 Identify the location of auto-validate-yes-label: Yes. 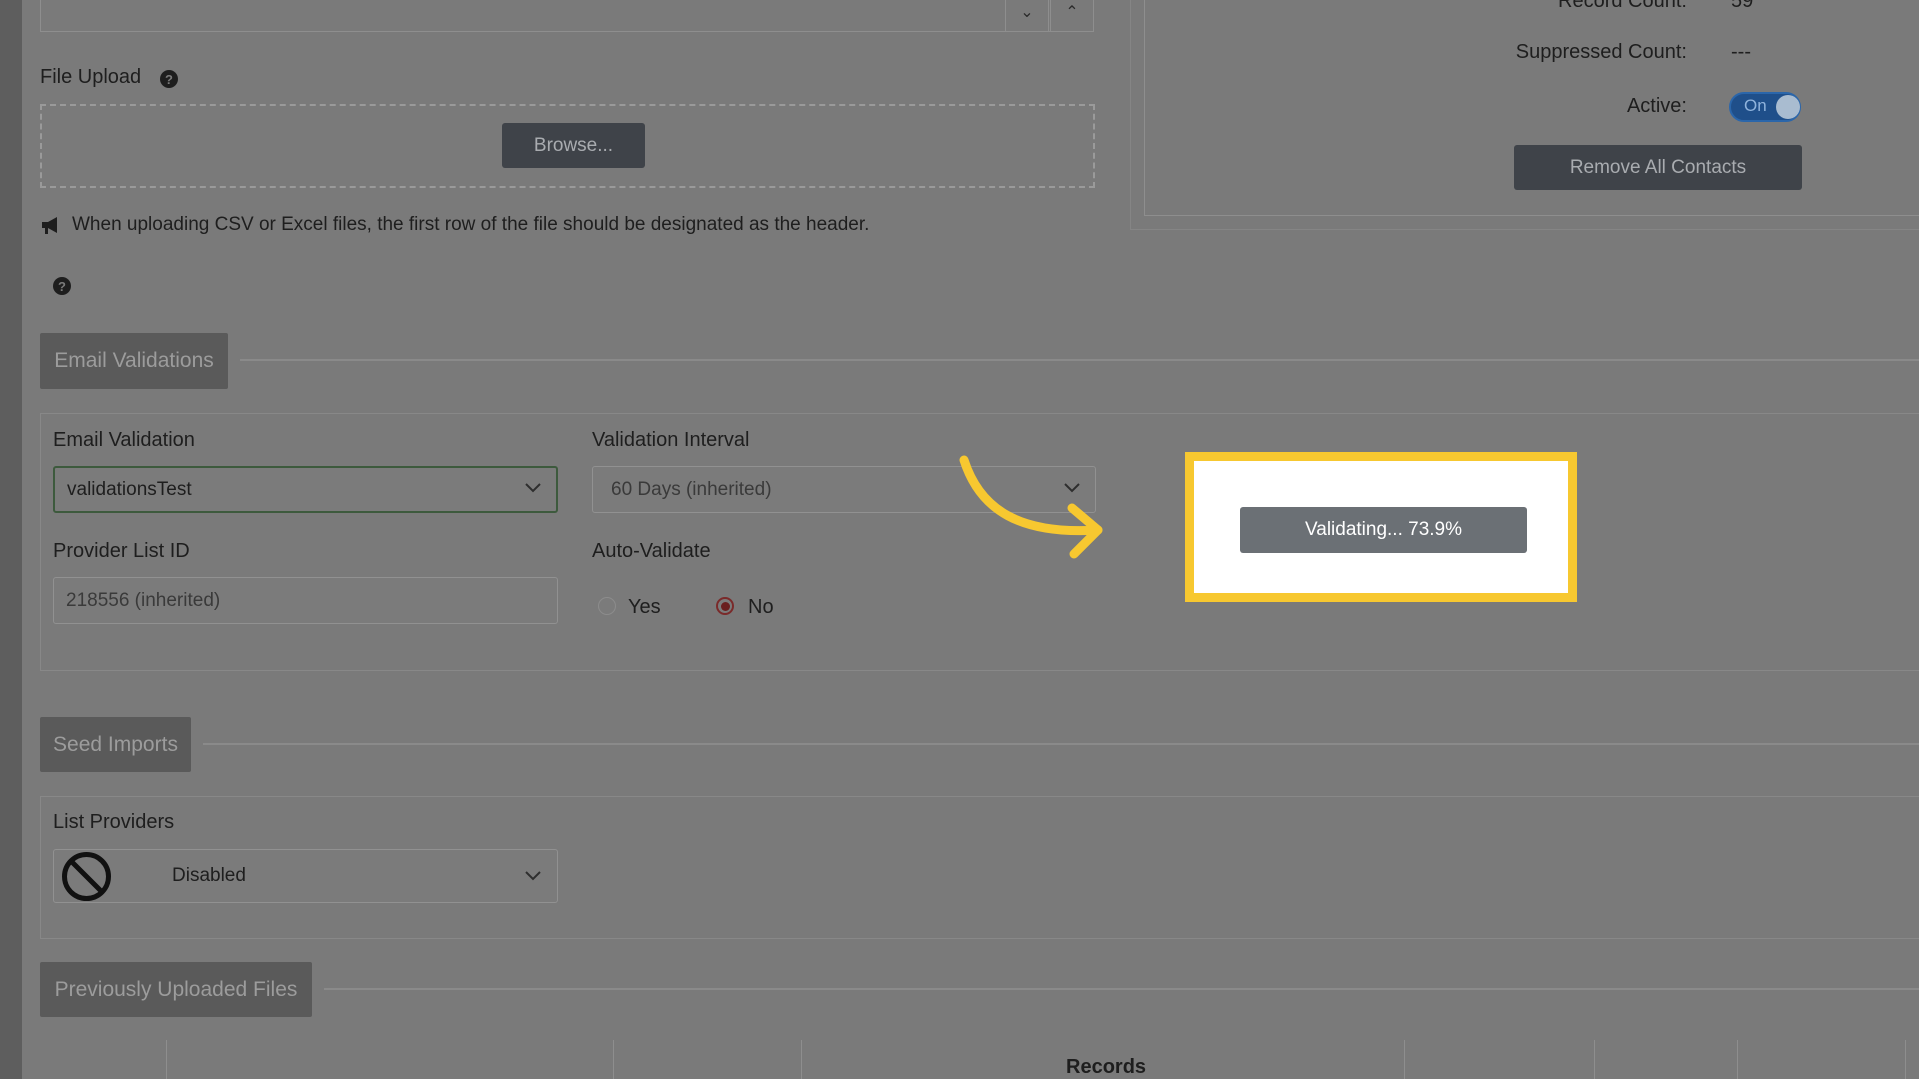
(644, 607).